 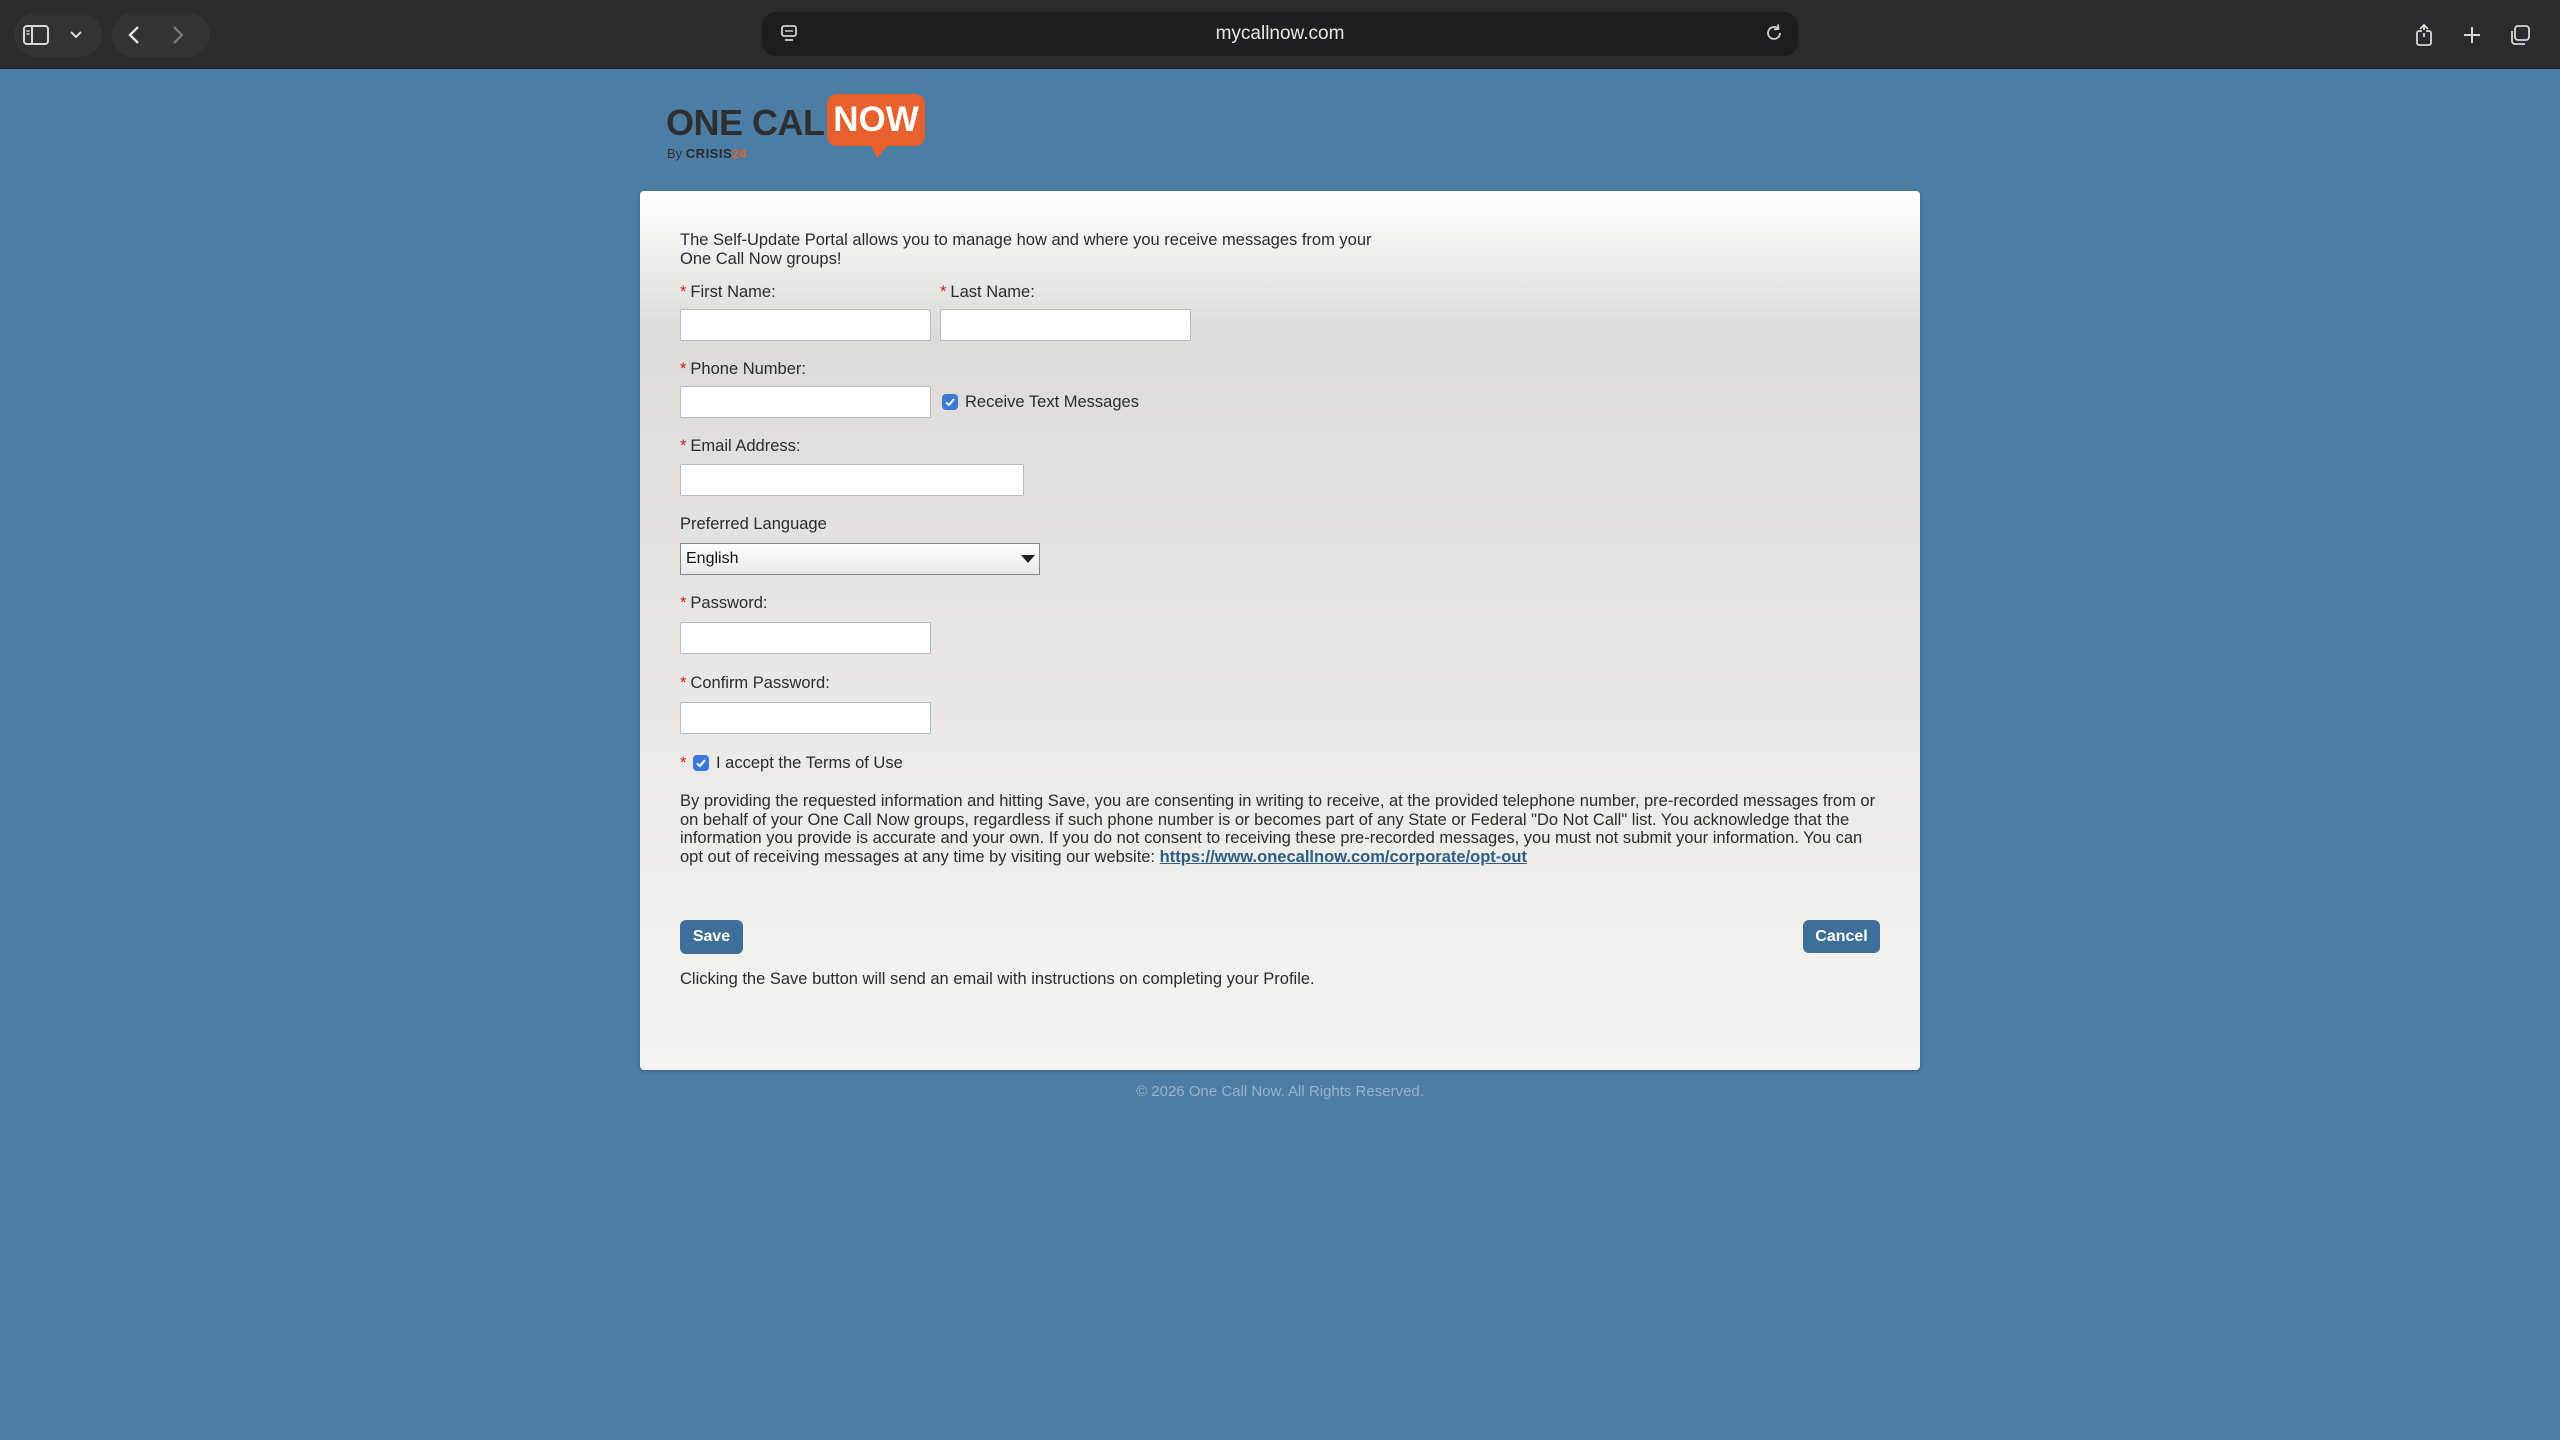 What do you see at coordinates (805, 402) in the screenshot?
I see `phone-number-input` at bounding box center [805, 402].